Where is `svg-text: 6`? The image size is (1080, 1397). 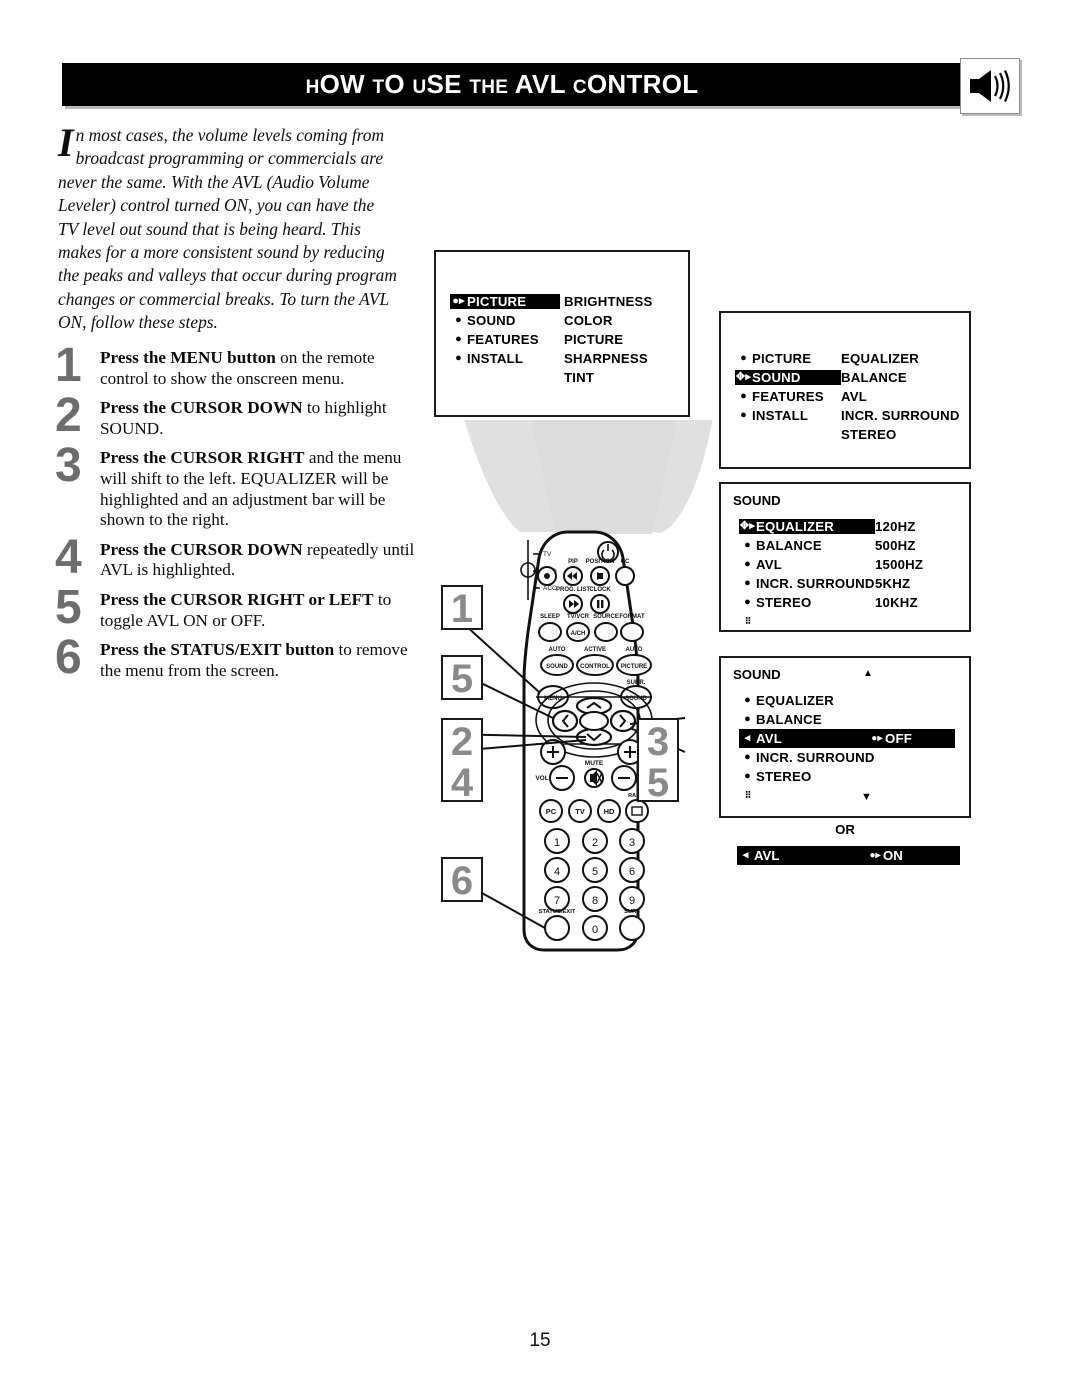 svg-text: 6 is located at coordinates (632, 872).